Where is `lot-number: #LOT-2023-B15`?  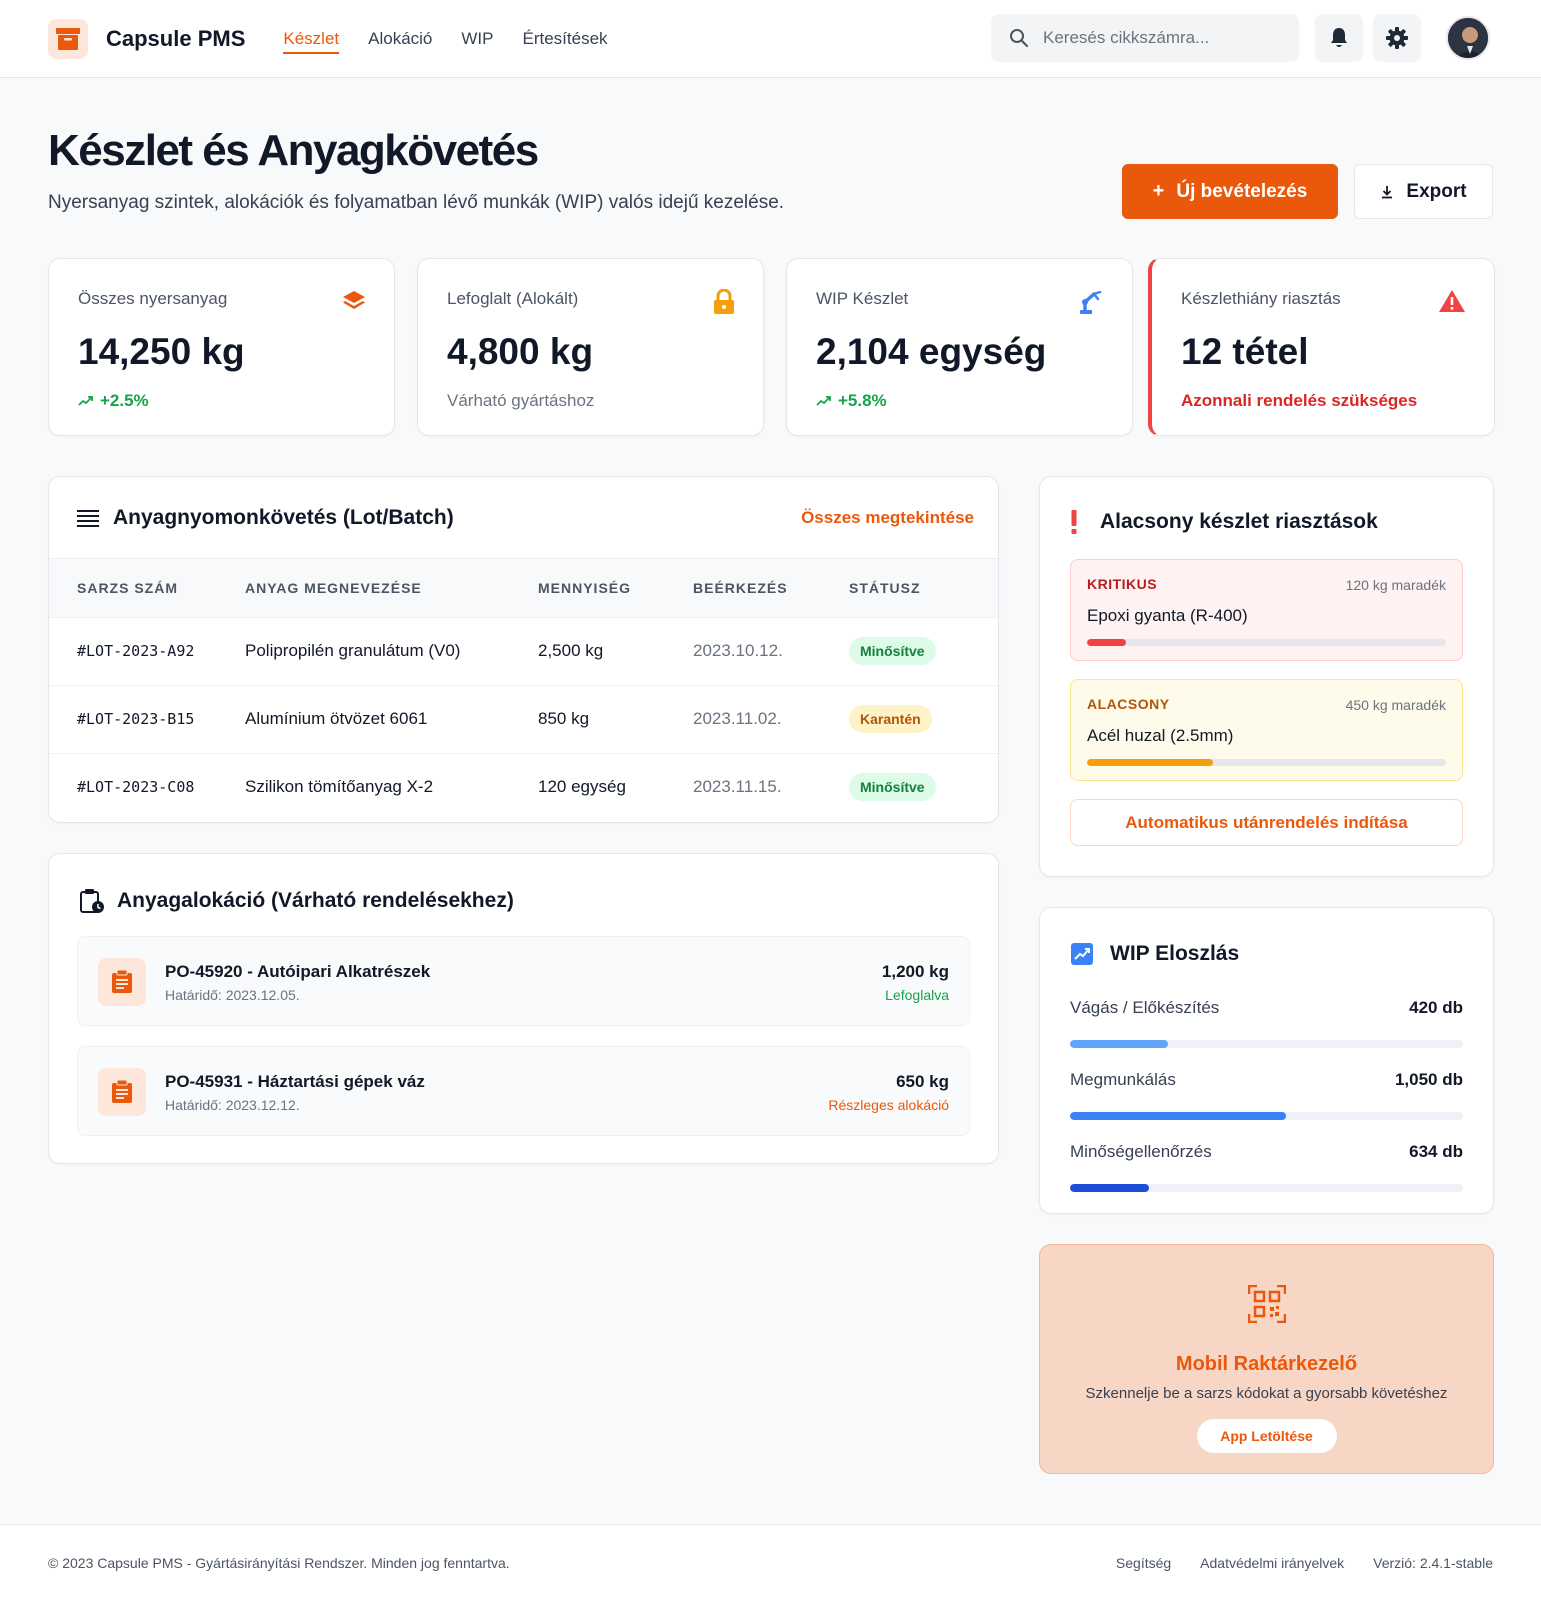 lot-number: #LOT-2023-B15 is located at coordinates (147, 718).